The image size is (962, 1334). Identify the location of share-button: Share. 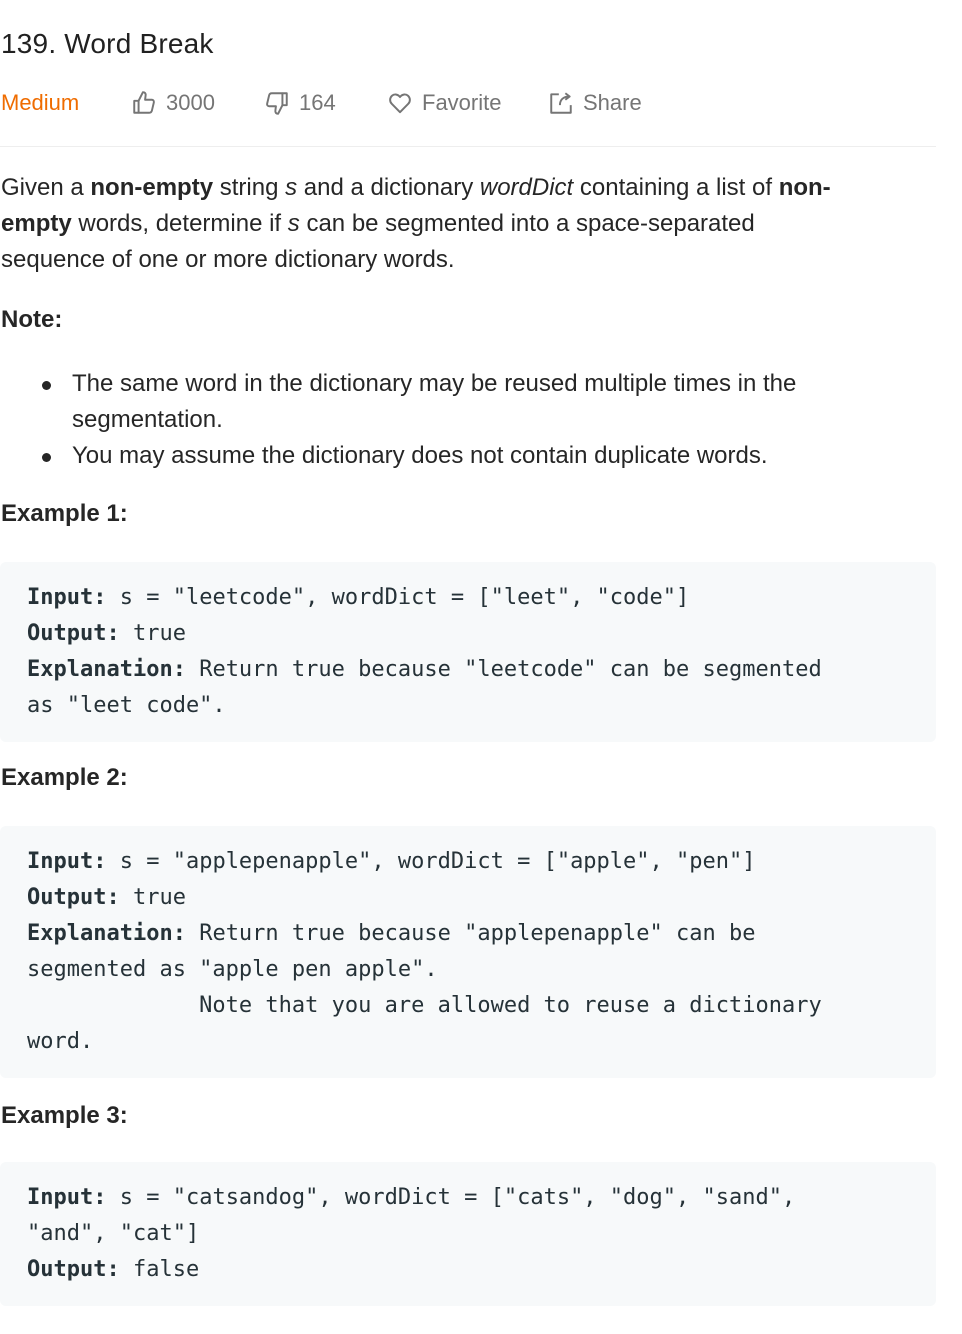
(595, 103).